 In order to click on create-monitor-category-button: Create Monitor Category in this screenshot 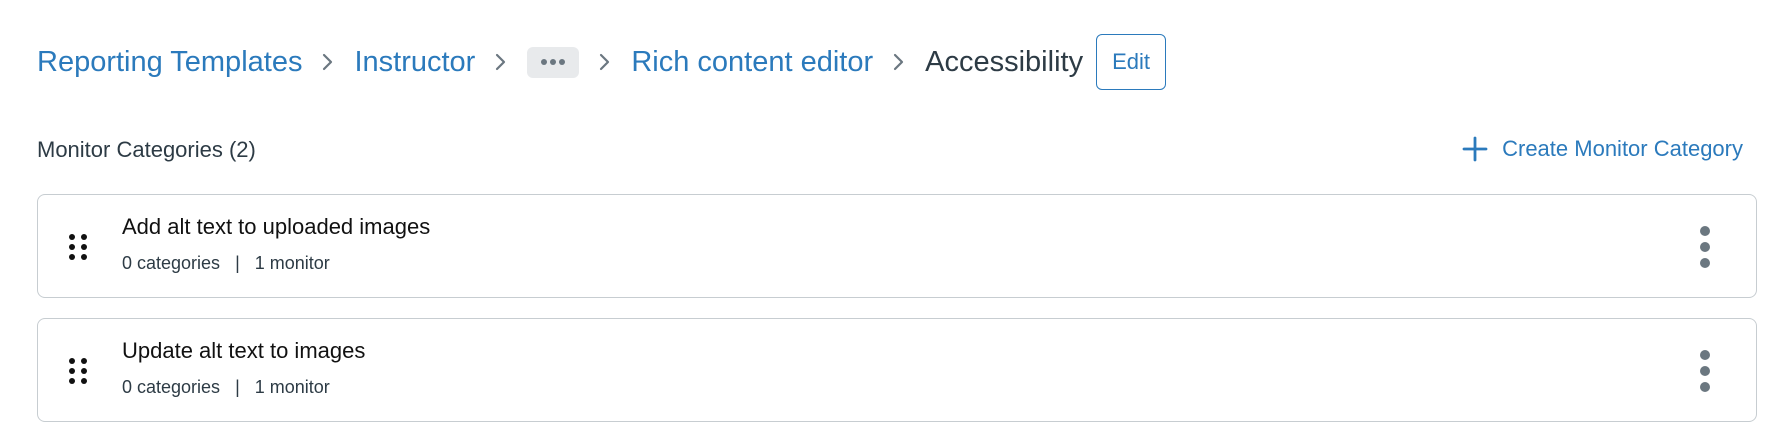, I will do `click(1602, 149)`.